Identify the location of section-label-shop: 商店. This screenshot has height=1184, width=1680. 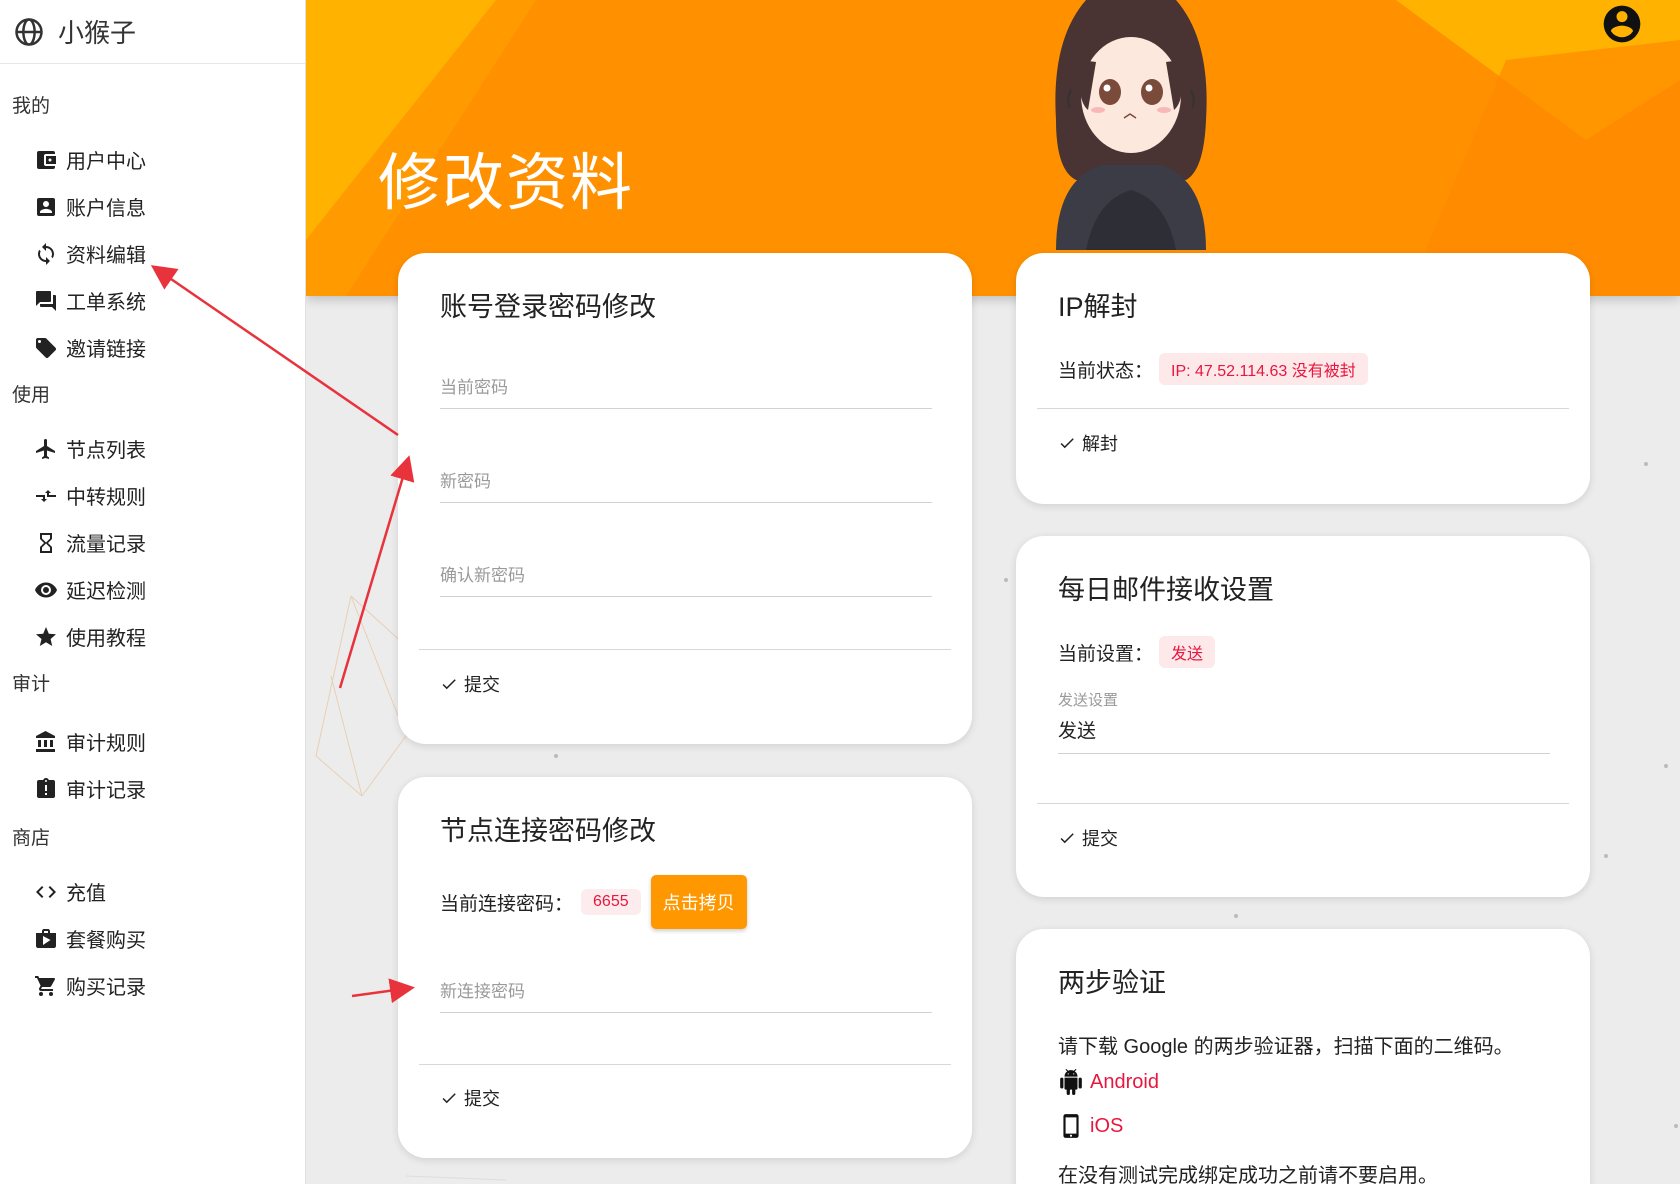
(31, 838).